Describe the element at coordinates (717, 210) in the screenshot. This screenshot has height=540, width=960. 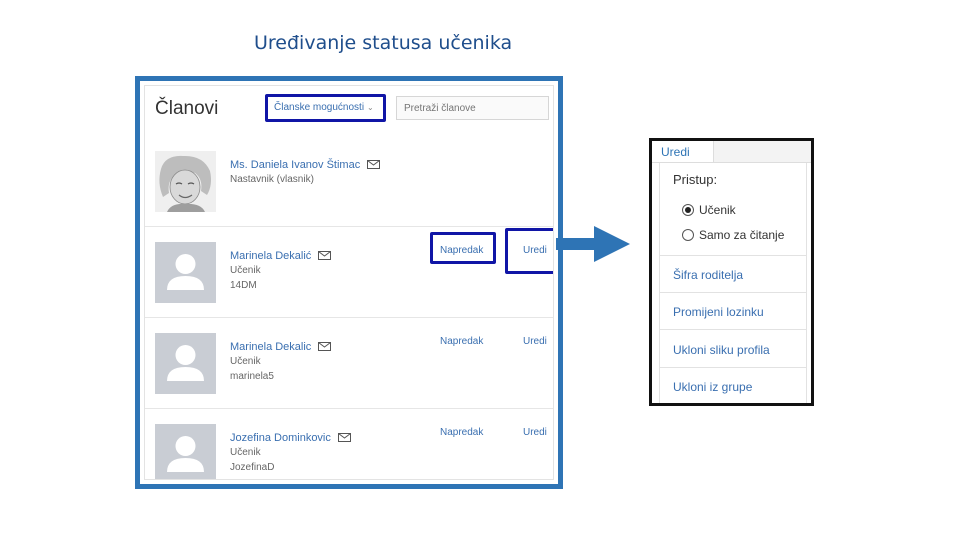
I see `radio-student-label: Učenik` at that location.